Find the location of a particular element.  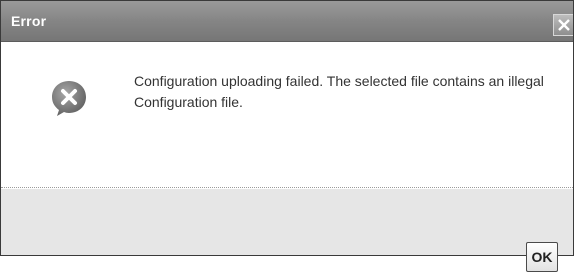

close-button is located at coordinates (563, 25).